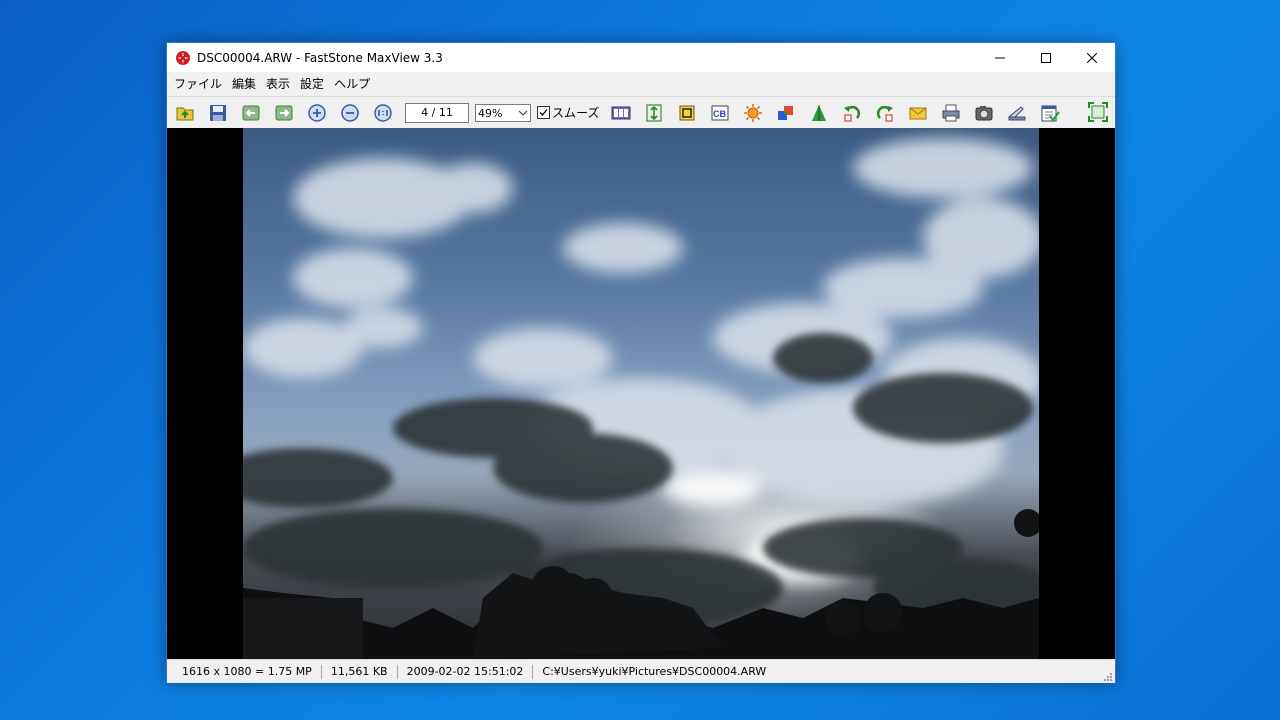  I want to click on checkbox-box, so click(543, 112).